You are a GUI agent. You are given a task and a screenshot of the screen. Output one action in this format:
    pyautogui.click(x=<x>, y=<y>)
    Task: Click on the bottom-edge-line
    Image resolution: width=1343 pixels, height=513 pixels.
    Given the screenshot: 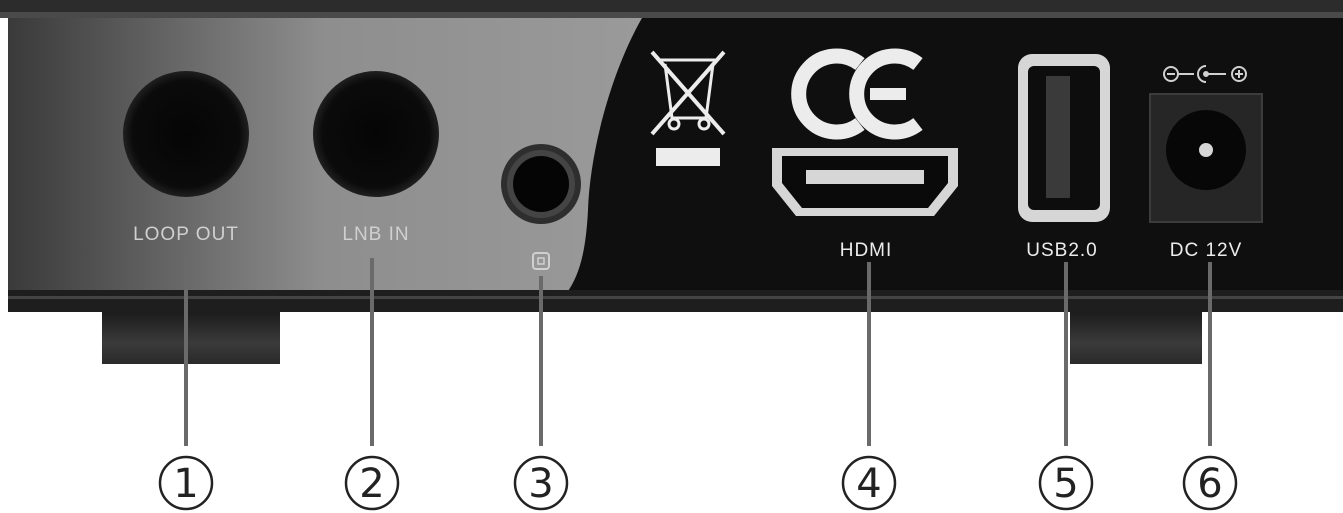 What is the action you would take?
    pyautogui.click(x=675, y=297)
    